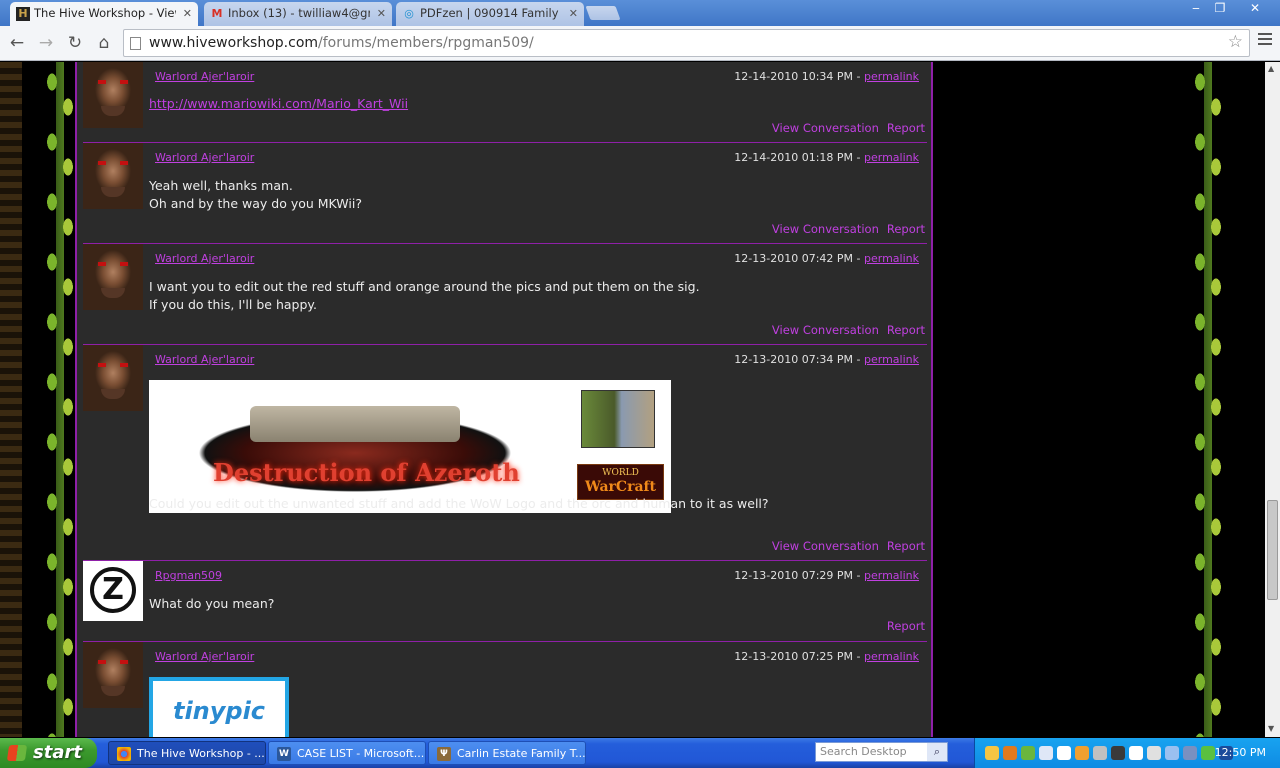 This screenshot has height=768, width=1280. I want to click on tray-k-icon, so click(1136, 753).